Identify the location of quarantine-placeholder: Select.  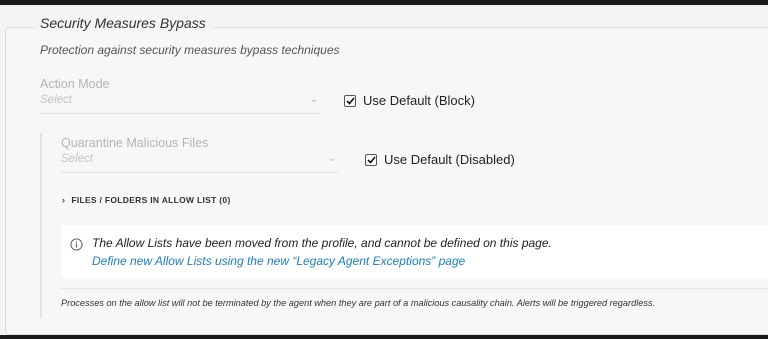
(77, 159).